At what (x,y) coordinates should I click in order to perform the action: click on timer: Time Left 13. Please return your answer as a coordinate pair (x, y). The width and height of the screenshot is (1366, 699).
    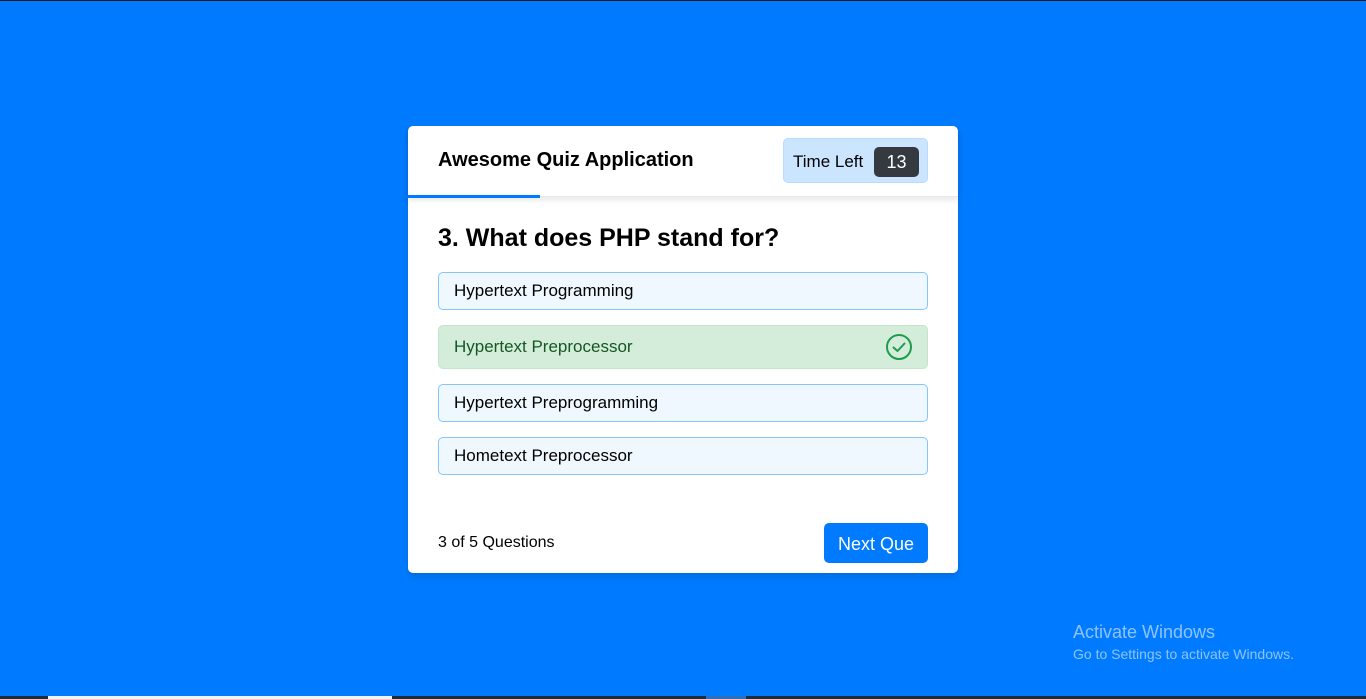
    Looking at the image, I should click on (855, 160).